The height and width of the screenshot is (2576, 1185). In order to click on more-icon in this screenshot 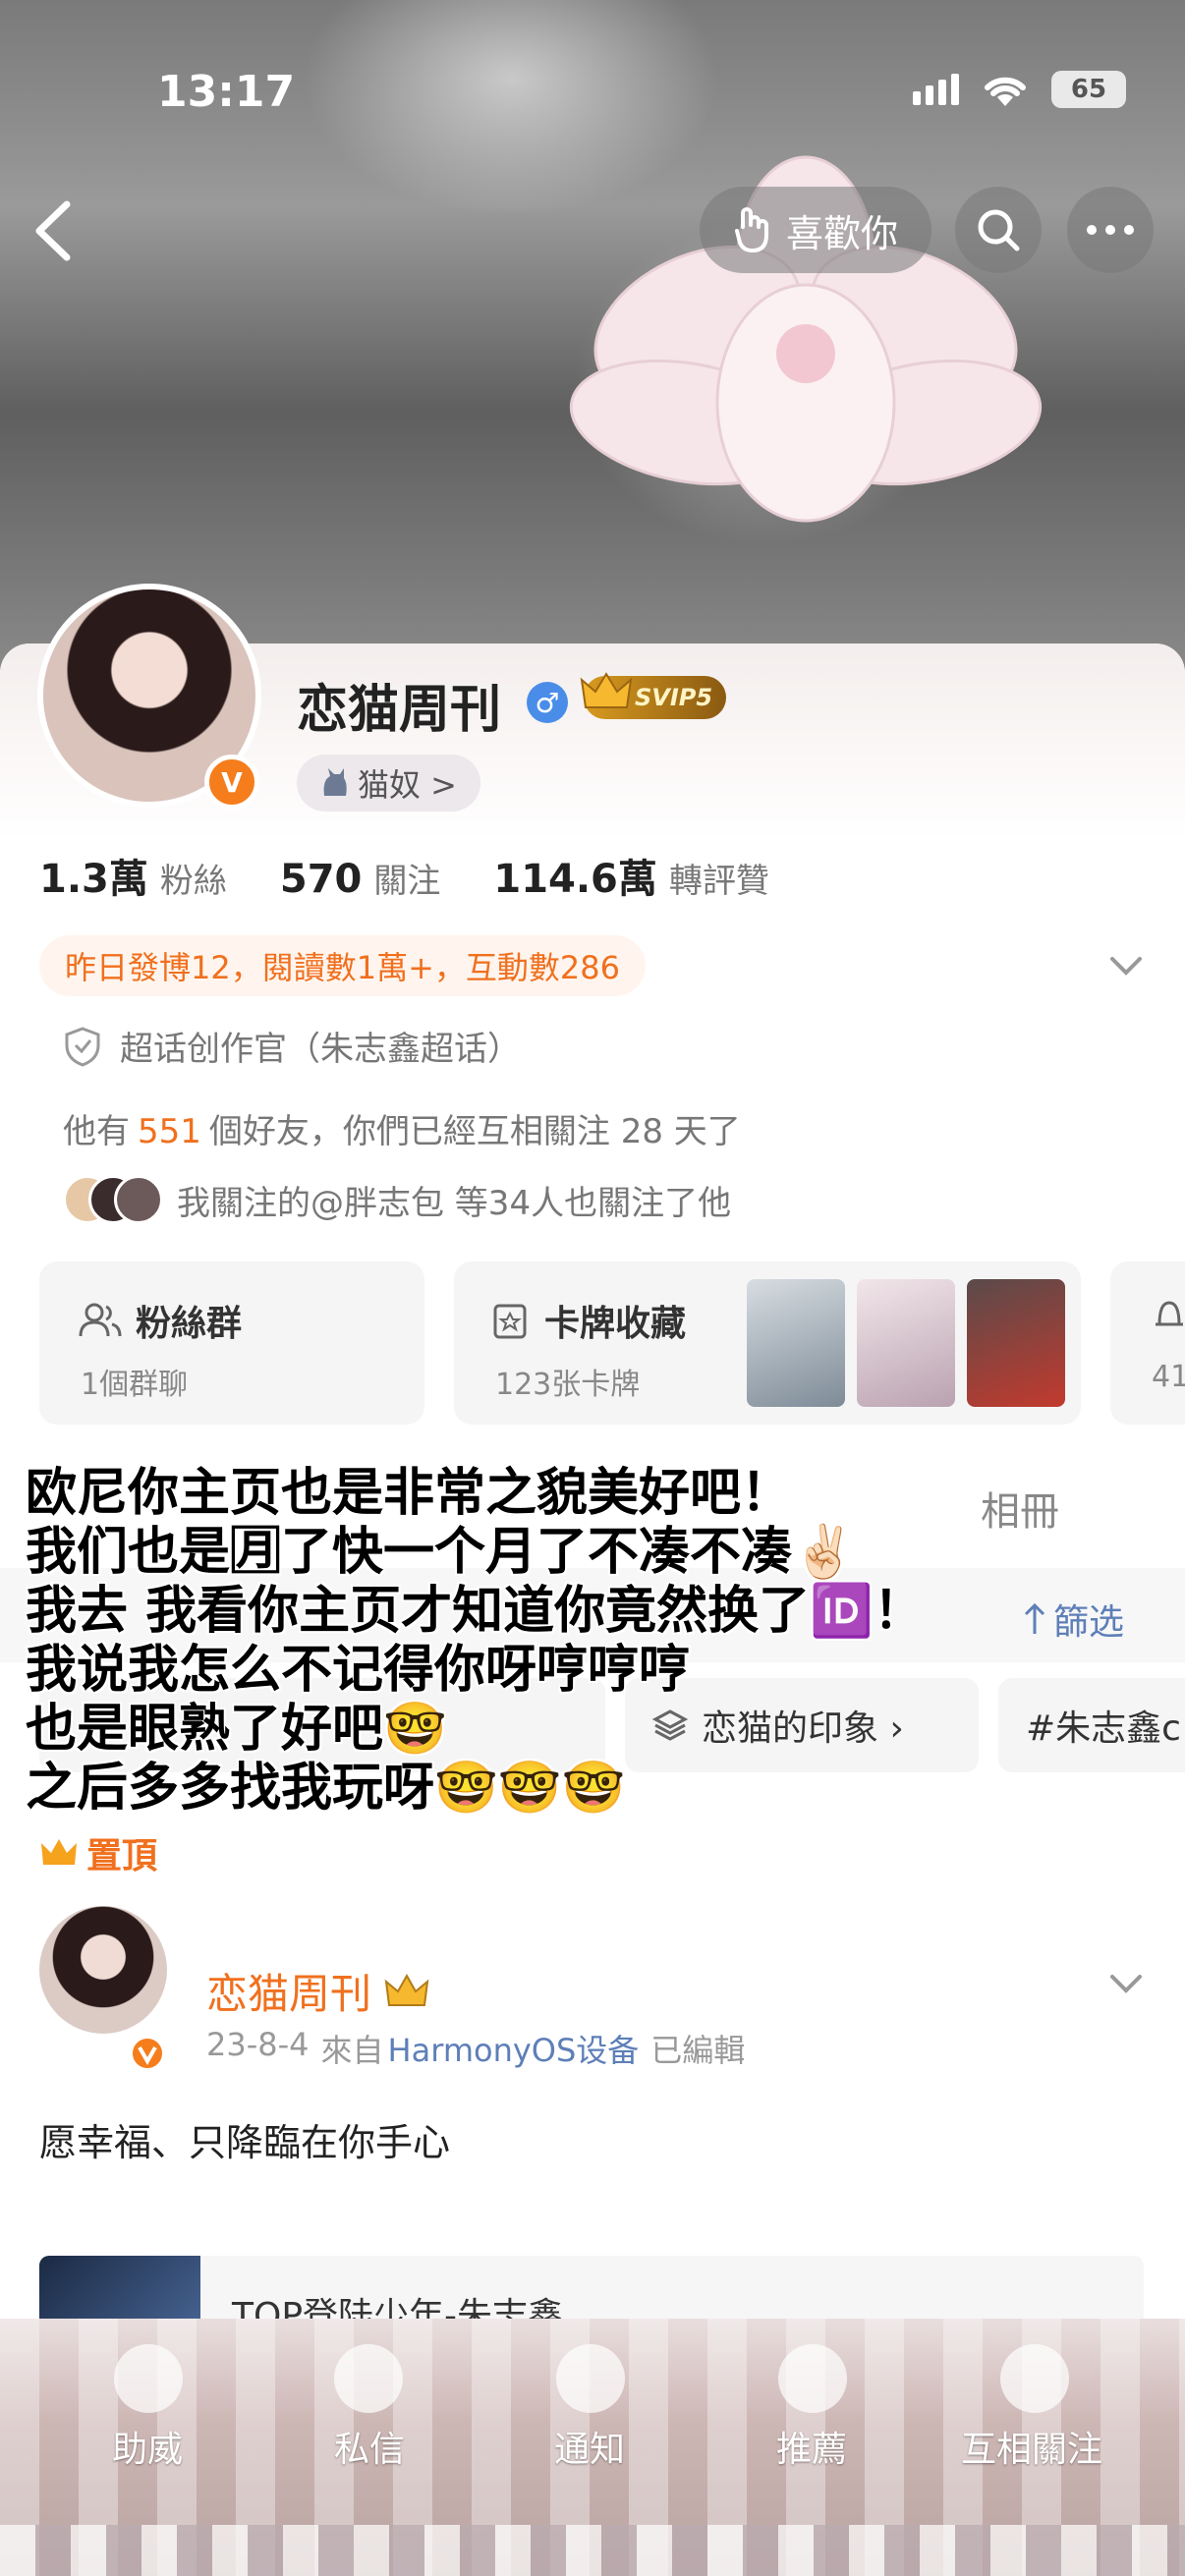, I will do `click(1111, 230)`.